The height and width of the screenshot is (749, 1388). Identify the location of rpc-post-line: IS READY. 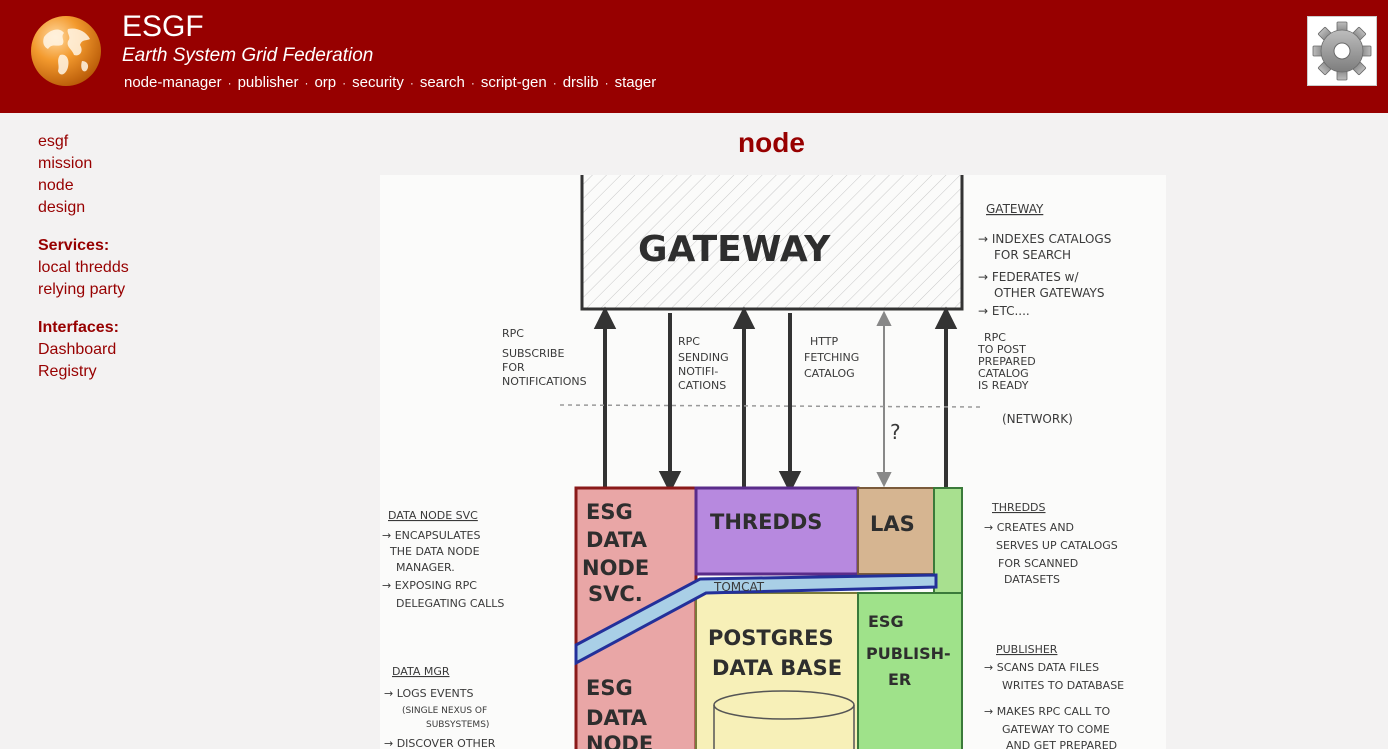
(1003, 385).